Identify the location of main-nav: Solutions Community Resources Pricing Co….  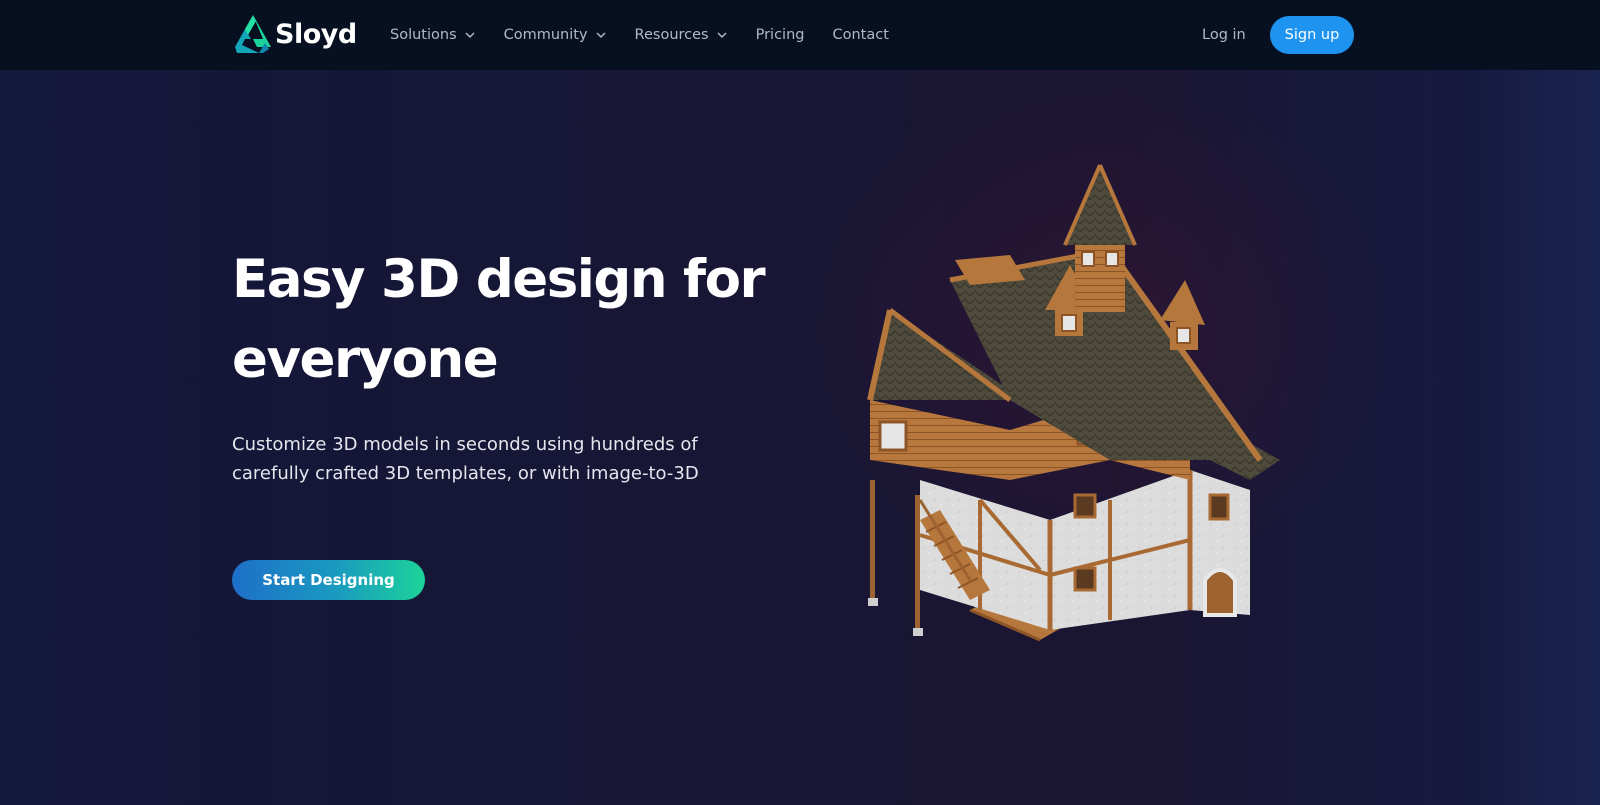
(653, 35).